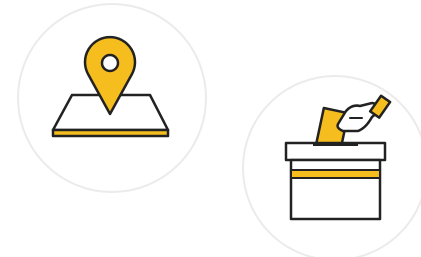  I want to click on ballot-box-stripe, so click(335, 174).